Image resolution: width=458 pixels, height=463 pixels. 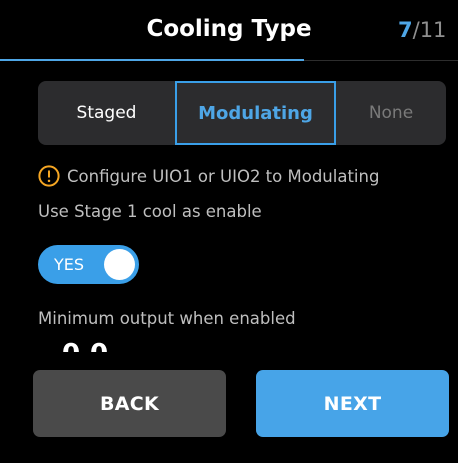 I want to click on option-none: None, so click(x=391, y=113).